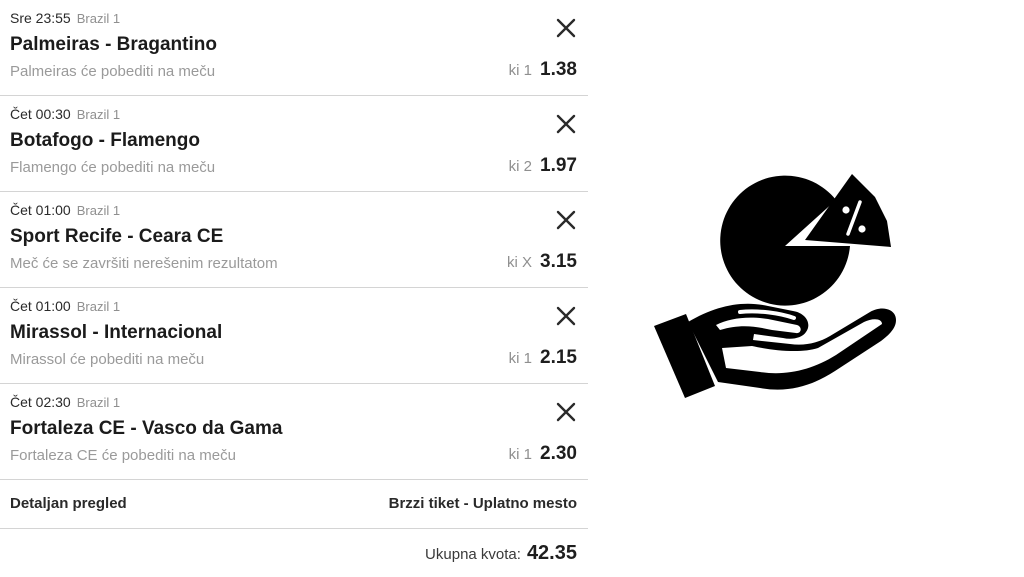 This screenshot has height=577, width=1024. I want to click on hand-holding-pie-chart-percent-icon, so click(780, 280).